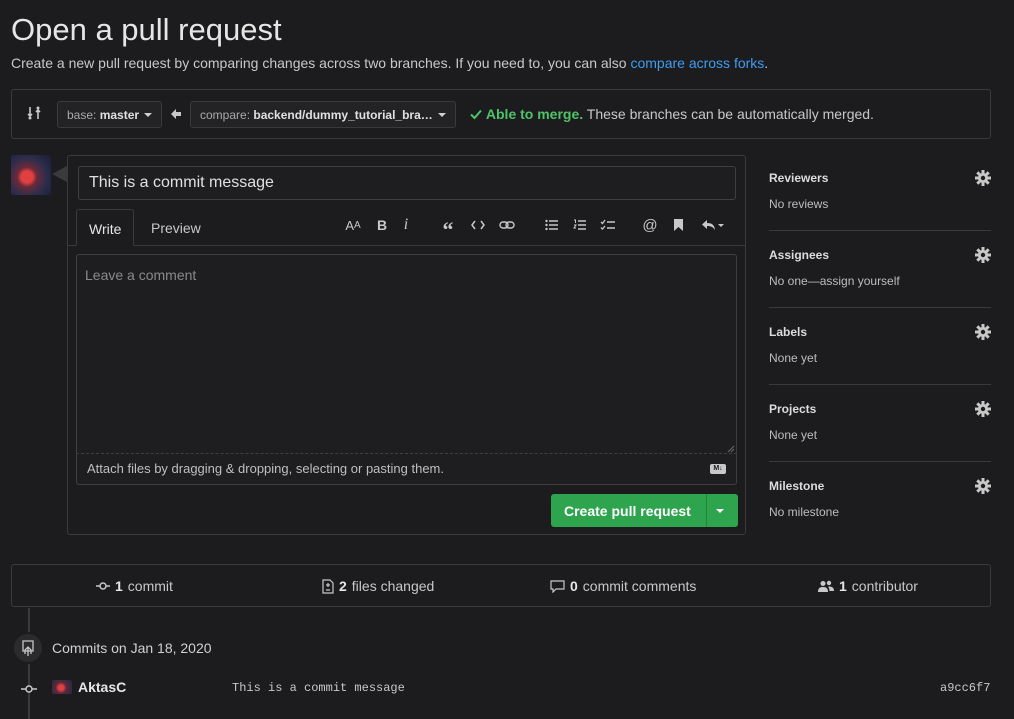 The image size is (1014, 719). I want to click on create-pull-request-button: Create pull request, so click(644, 510).